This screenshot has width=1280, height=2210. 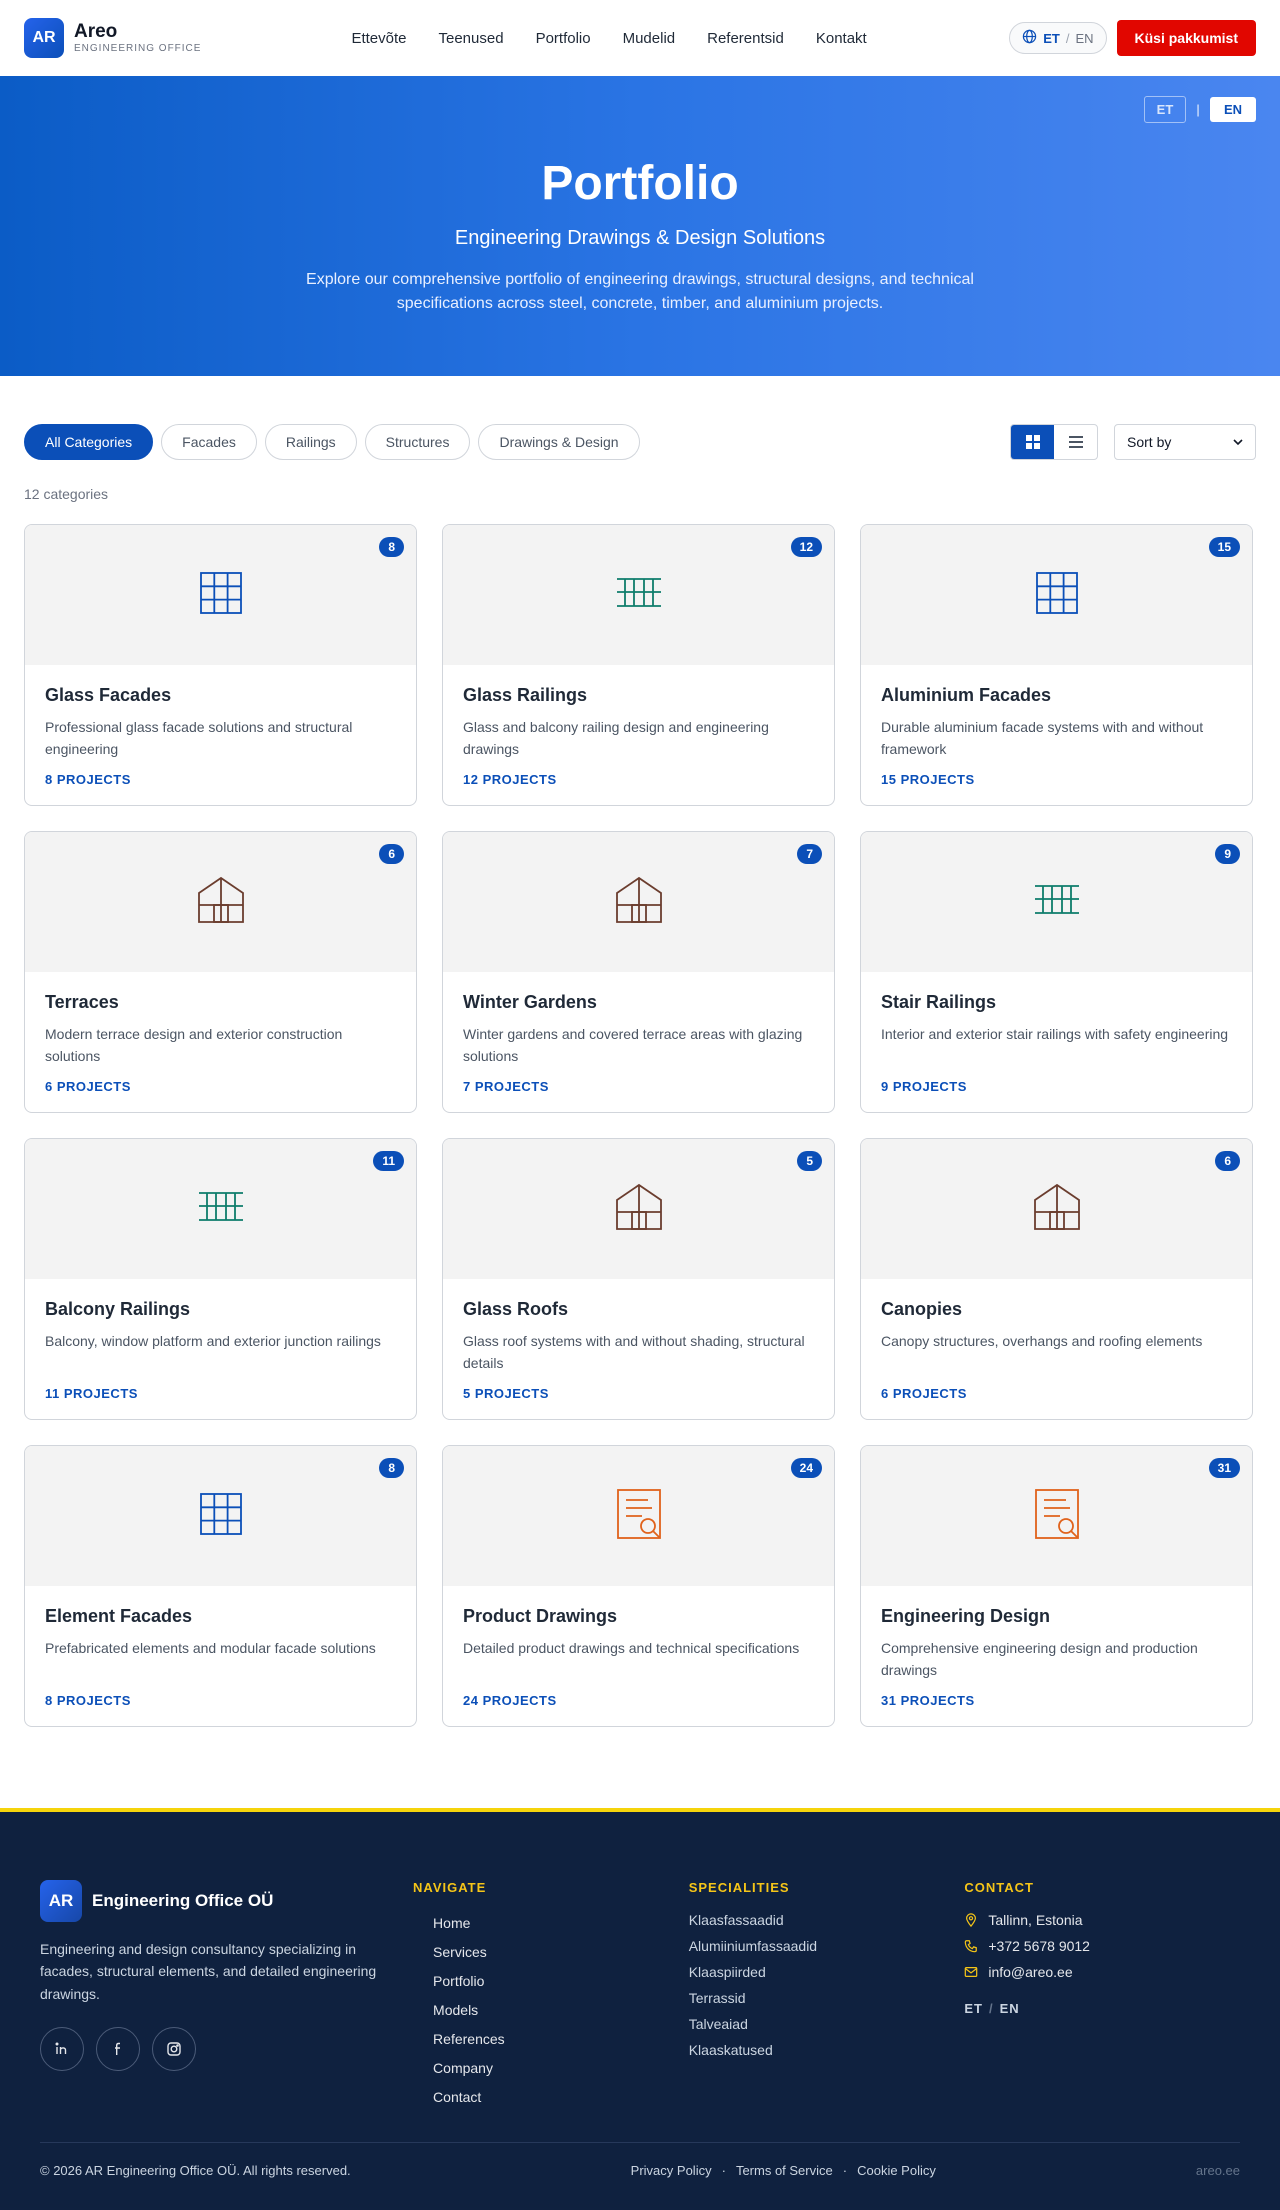 I want to click on lang-en: EN, so click(x=1084, y=38).